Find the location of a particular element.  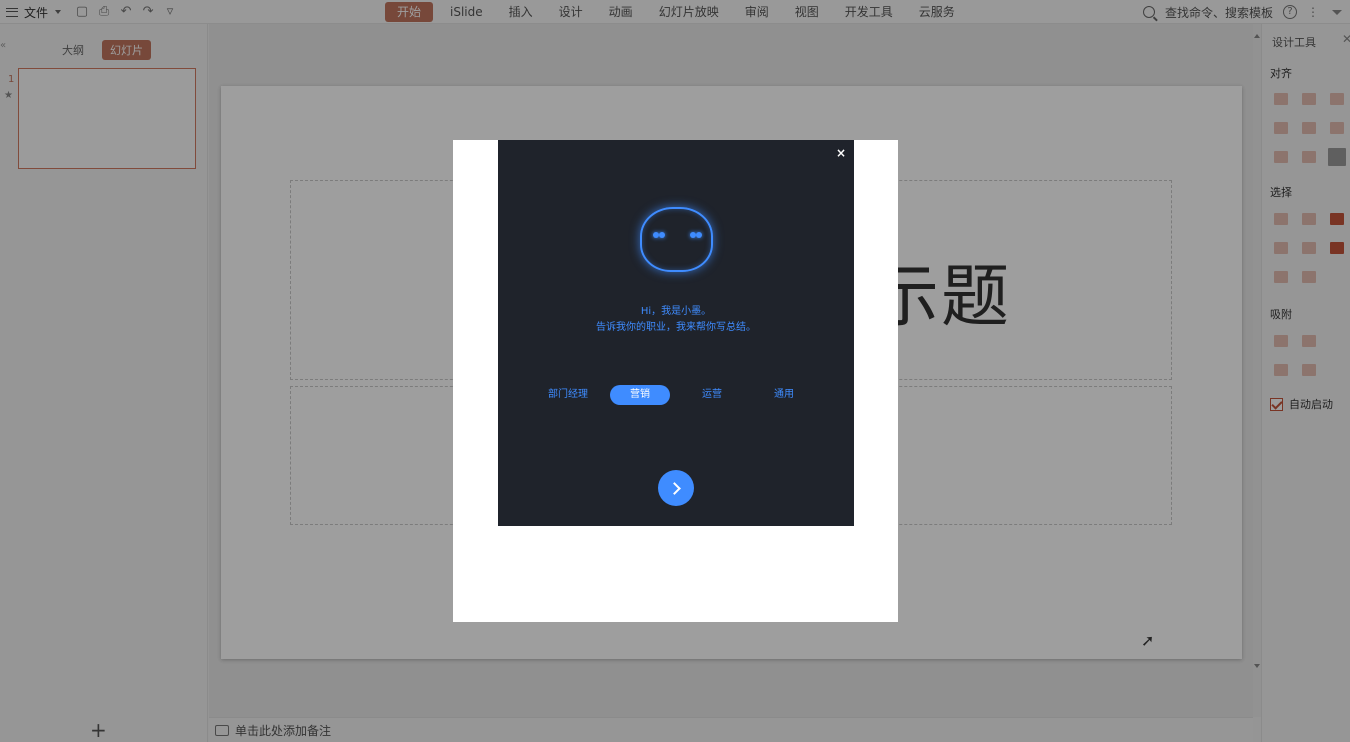

option-manager: 部门经理 is located at coordinates (568, 395).